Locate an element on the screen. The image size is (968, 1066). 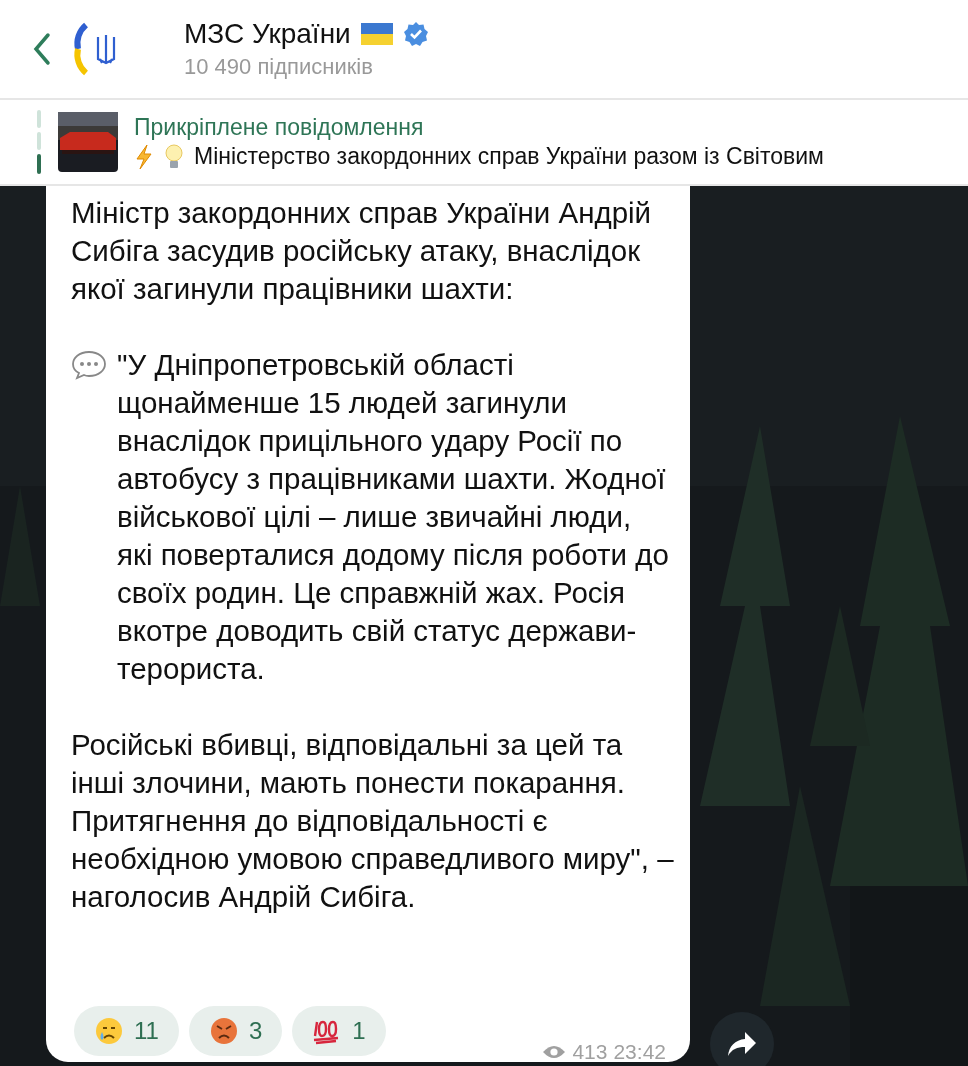
pinned-title: Прикріплене повідомлення is located at coordinates (279, 127).